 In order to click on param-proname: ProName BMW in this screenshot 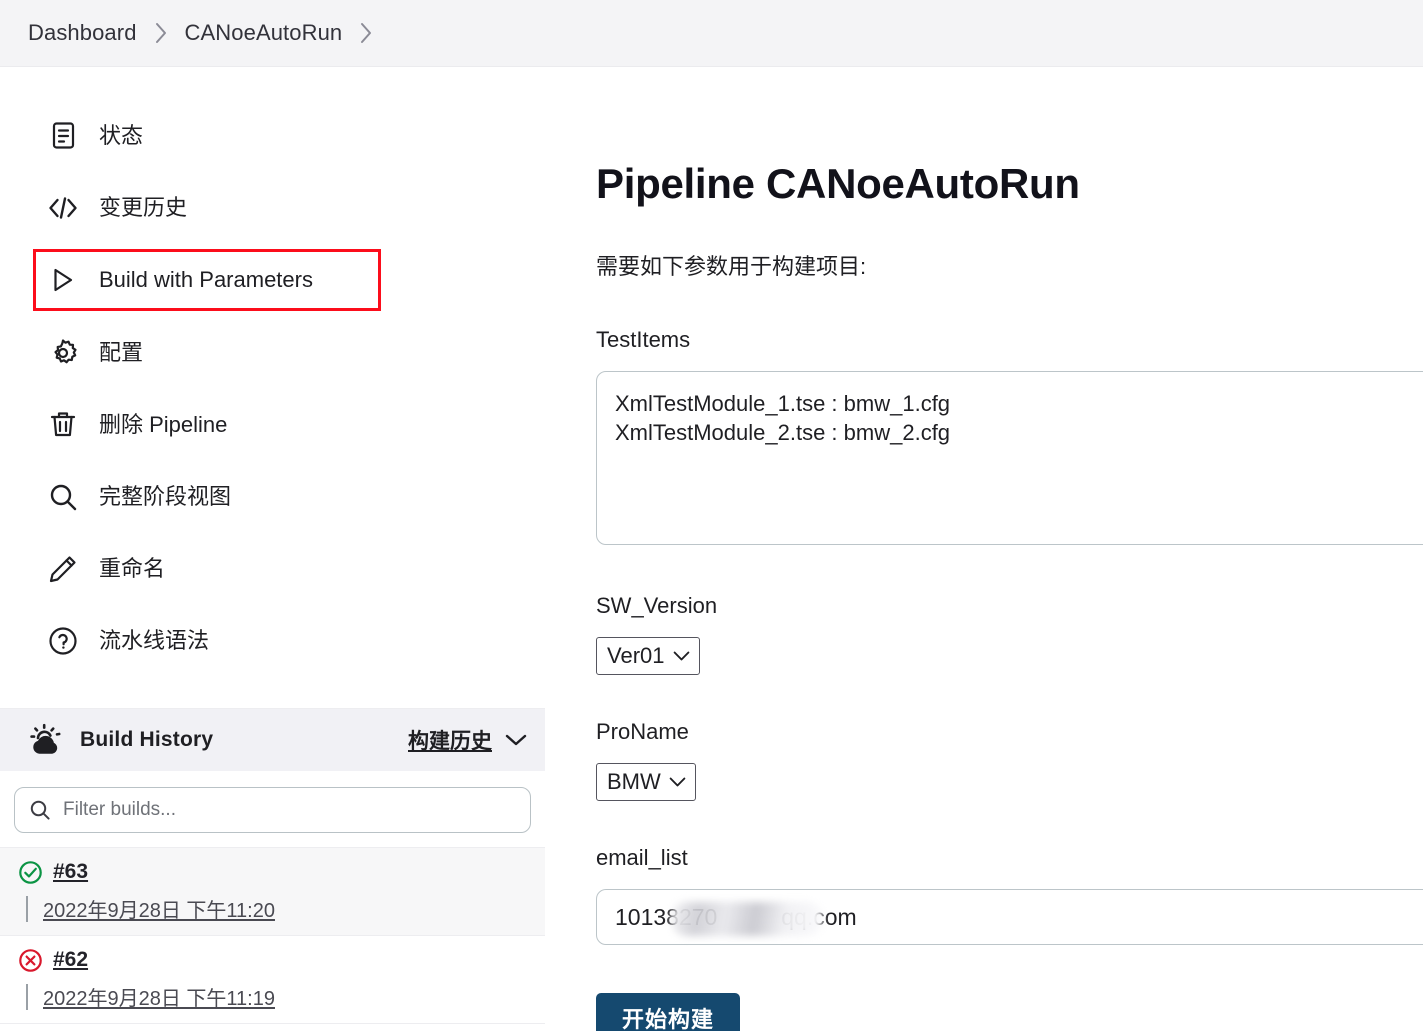, I will do `click(1009, 760)`.